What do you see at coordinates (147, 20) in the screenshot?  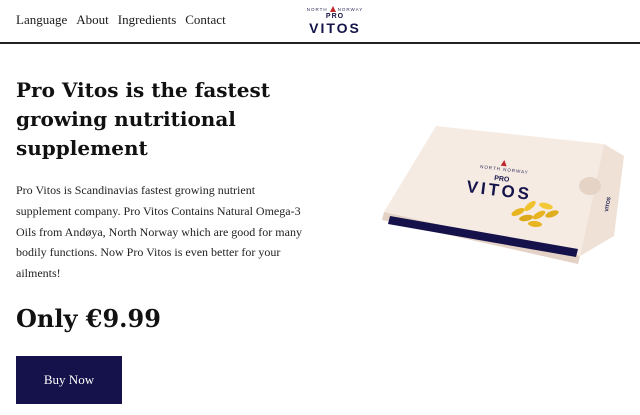 I see `nav-link-ingredients: Ingredients` at bounding box center [147, 20].